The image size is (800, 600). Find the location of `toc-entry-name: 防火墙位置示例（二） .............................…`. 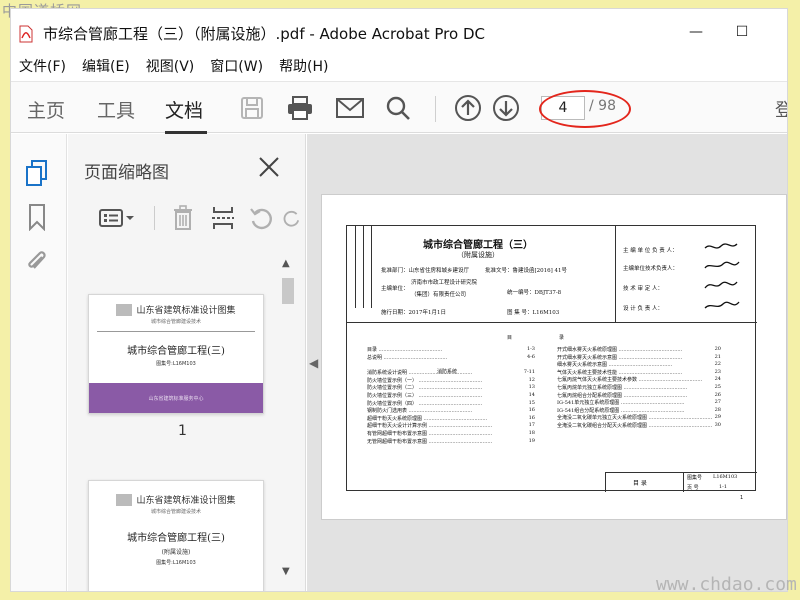

toc-entry-name: 防火墙位置示例（二） .............................… is located at coordinates (425, 388).